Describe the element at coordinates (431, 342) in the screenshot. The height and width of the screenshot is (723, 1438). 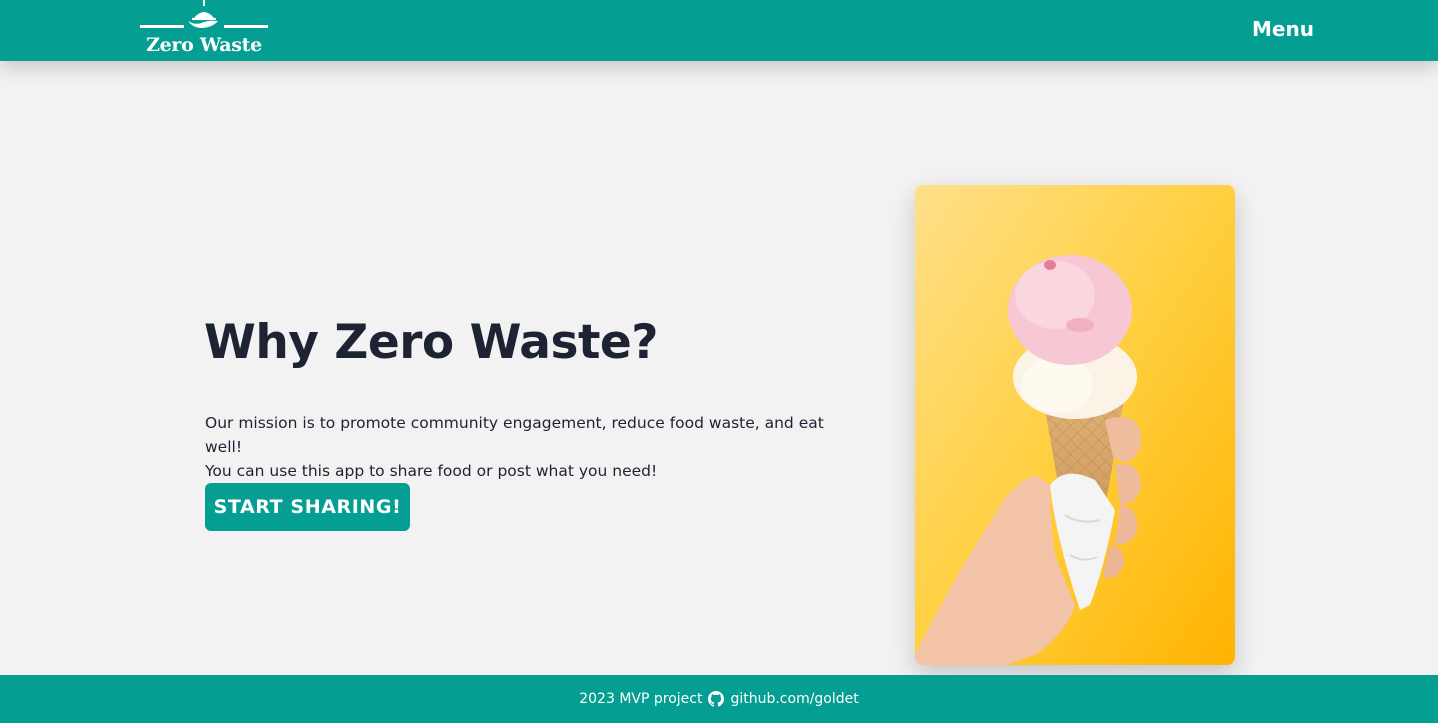
I see `page-title: Why Zero Waste?` at that location.